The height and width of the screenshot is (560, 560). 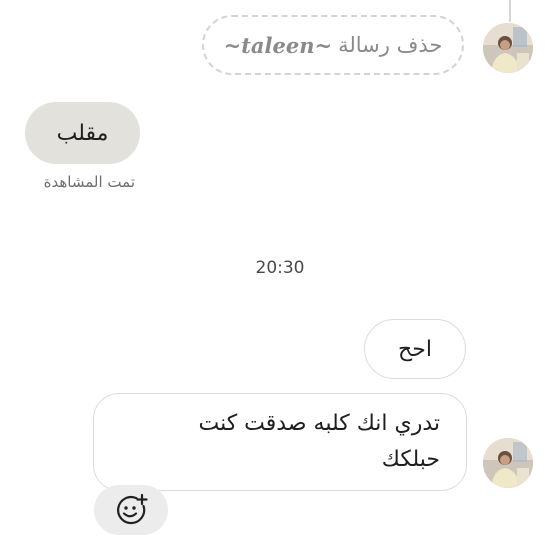 I want to click on add-reaction-button, so click(x=131, y=510).